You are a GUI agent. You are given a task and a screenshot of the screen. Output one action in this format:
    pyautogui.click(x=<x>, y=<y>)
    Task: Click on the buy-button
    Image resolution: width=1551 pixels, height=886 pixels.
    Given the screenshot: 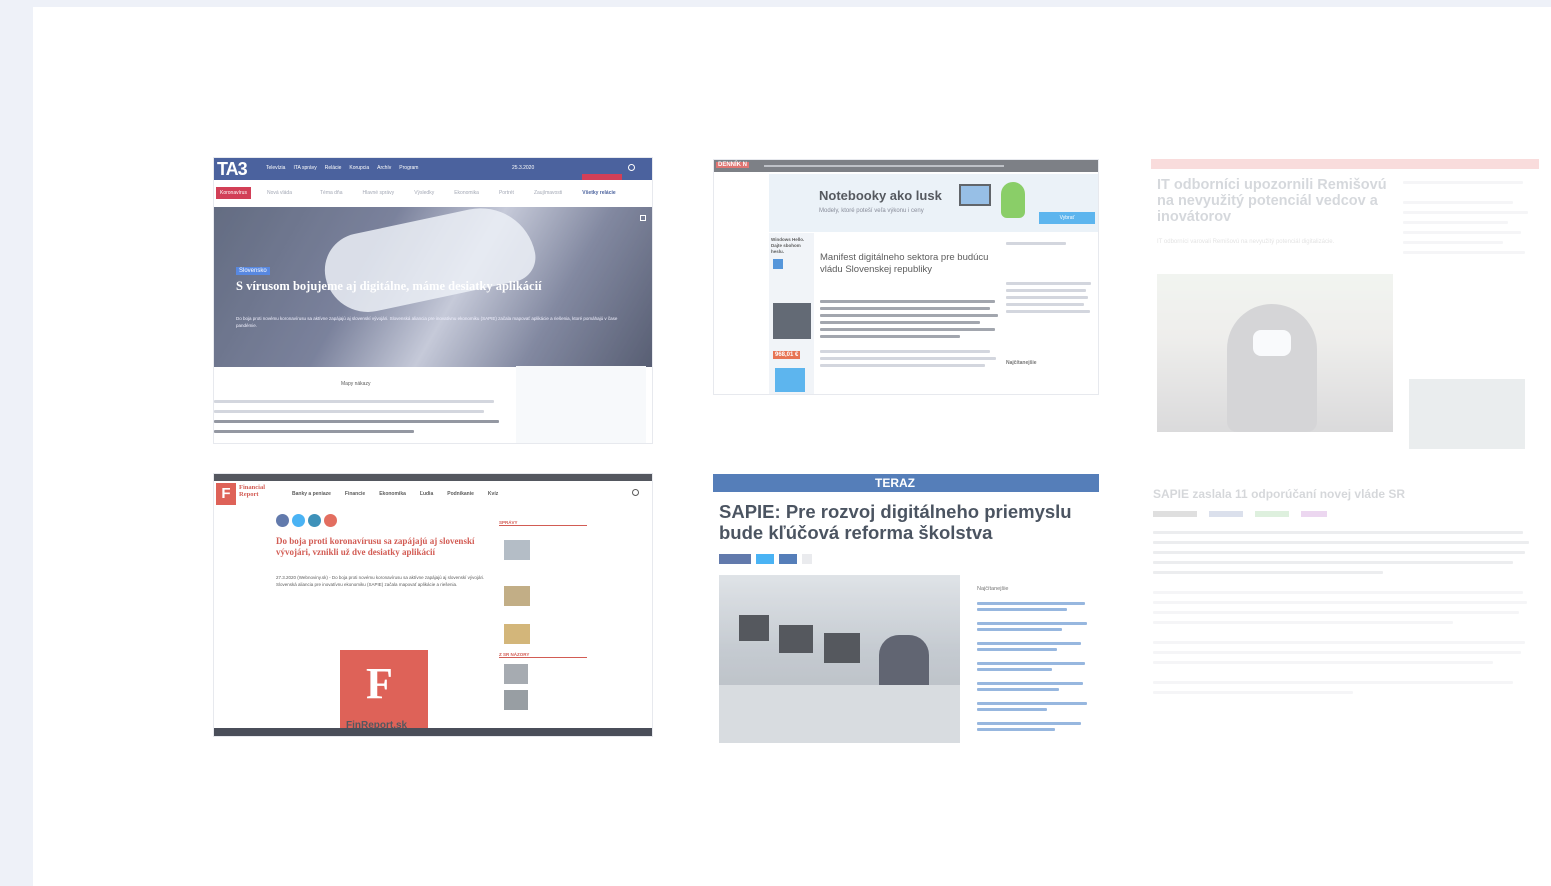 What is the action you would take?
    pyautogui.click(x=790, y=380)
    